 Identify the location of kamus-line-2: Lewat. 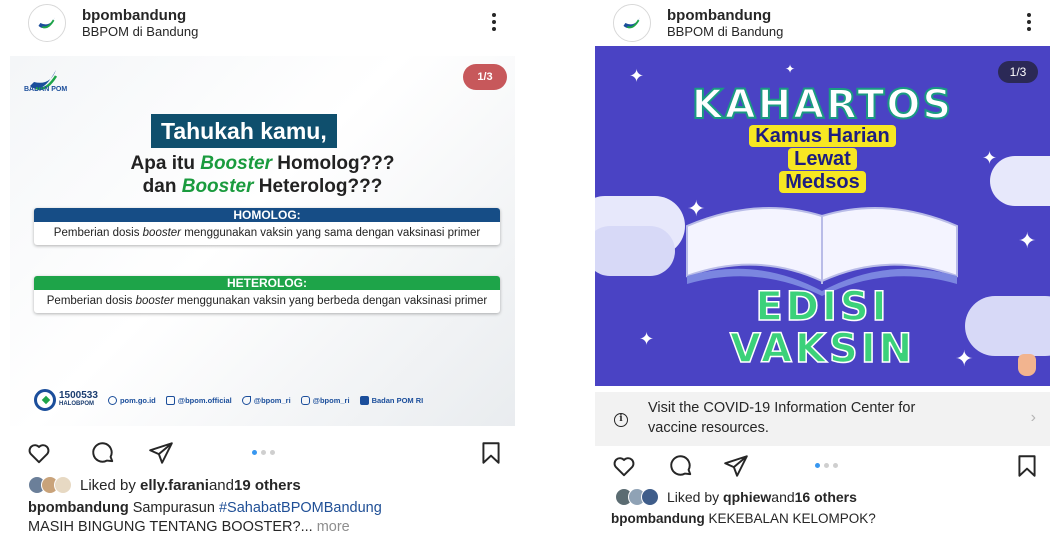
(822, 159).